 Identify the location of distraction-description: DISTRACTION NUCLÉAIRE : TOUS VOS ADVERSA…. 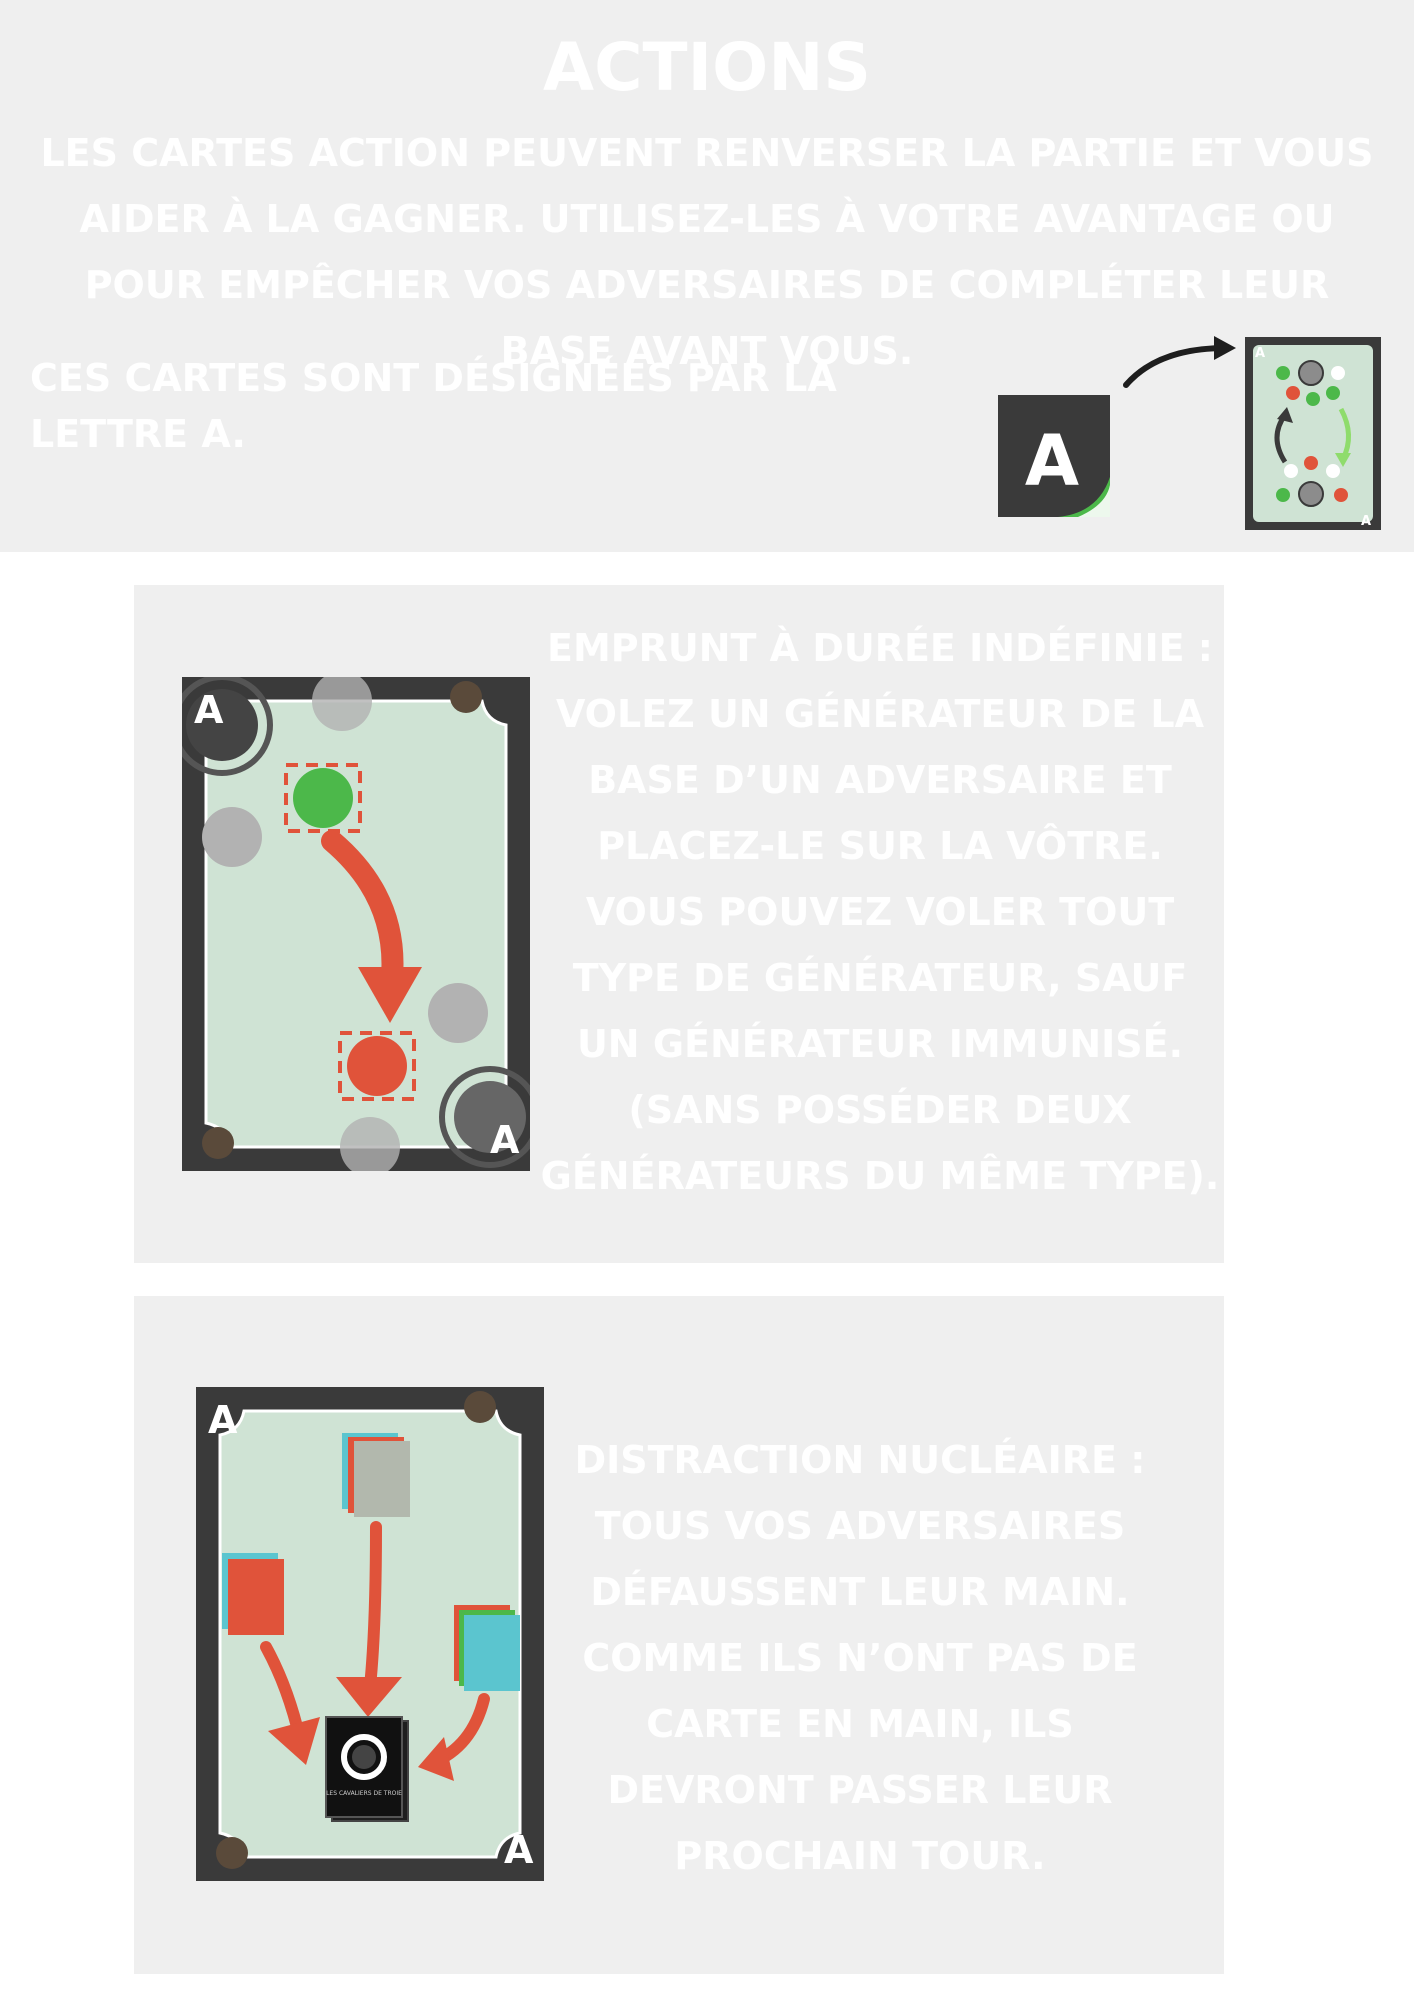
(860, 1658).